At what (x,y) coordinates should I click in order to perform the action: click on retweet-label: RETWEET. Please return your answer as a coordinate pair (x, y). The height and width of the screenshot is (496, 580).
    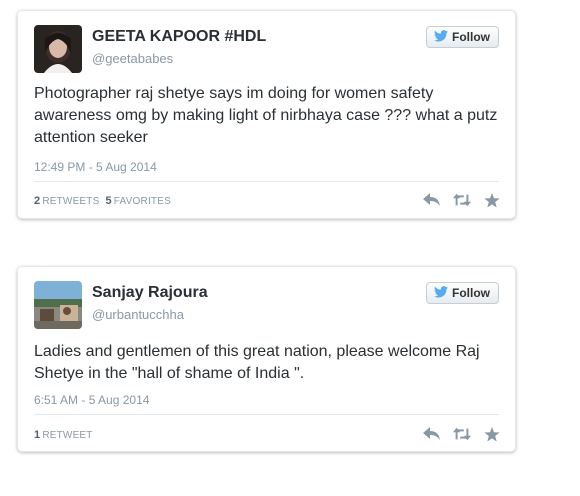
    Looking at the image, I should click on (67, 435).